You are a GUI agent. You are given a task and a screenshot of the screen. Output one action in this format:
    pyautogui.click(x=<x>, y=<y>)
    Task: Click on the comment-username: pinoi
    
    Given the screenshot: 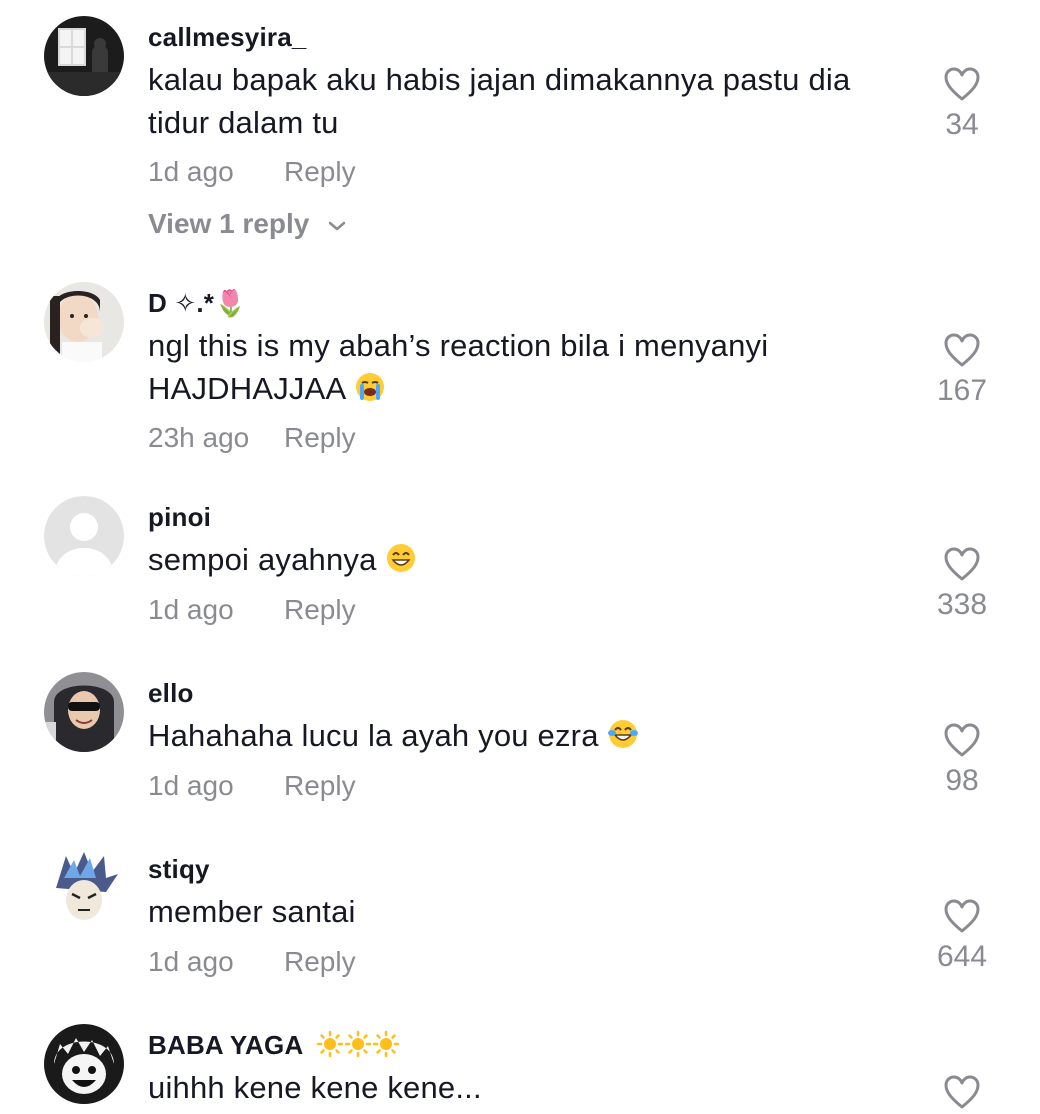 What is the action you would take?
    pyautogui.click(x=179, y=517)
    